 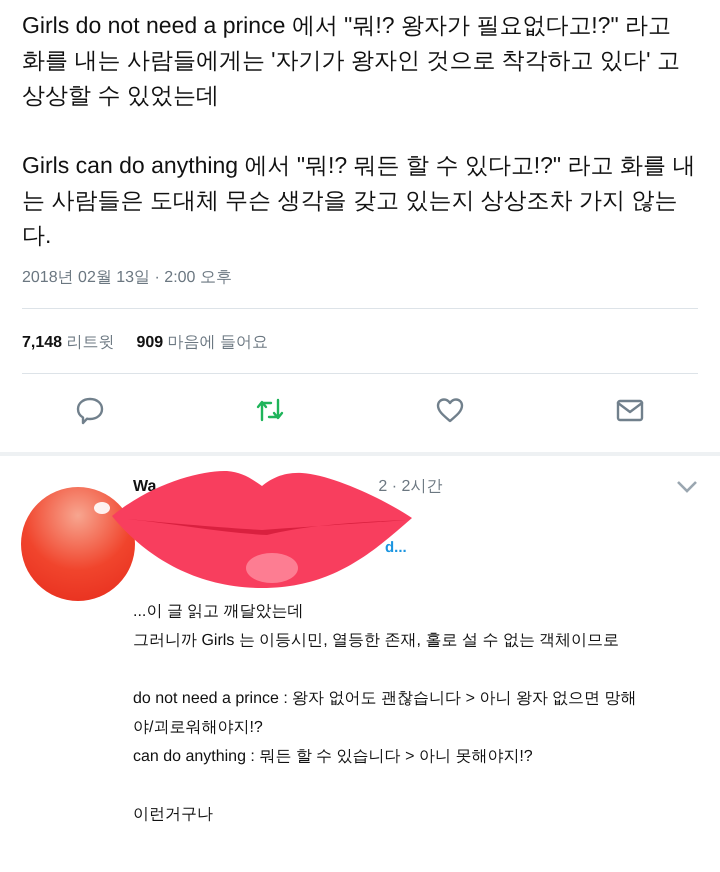 I want to click on tweet-text: Girls do not need a prince 에서 "뭐!? 왕자가 필요없다고!?" 라고 화를 내는 사람들에게는 '자기가 왕자인 것으로 착각하고 있다' 고 상상할 수 있었는데, so click(x=351, y=60).